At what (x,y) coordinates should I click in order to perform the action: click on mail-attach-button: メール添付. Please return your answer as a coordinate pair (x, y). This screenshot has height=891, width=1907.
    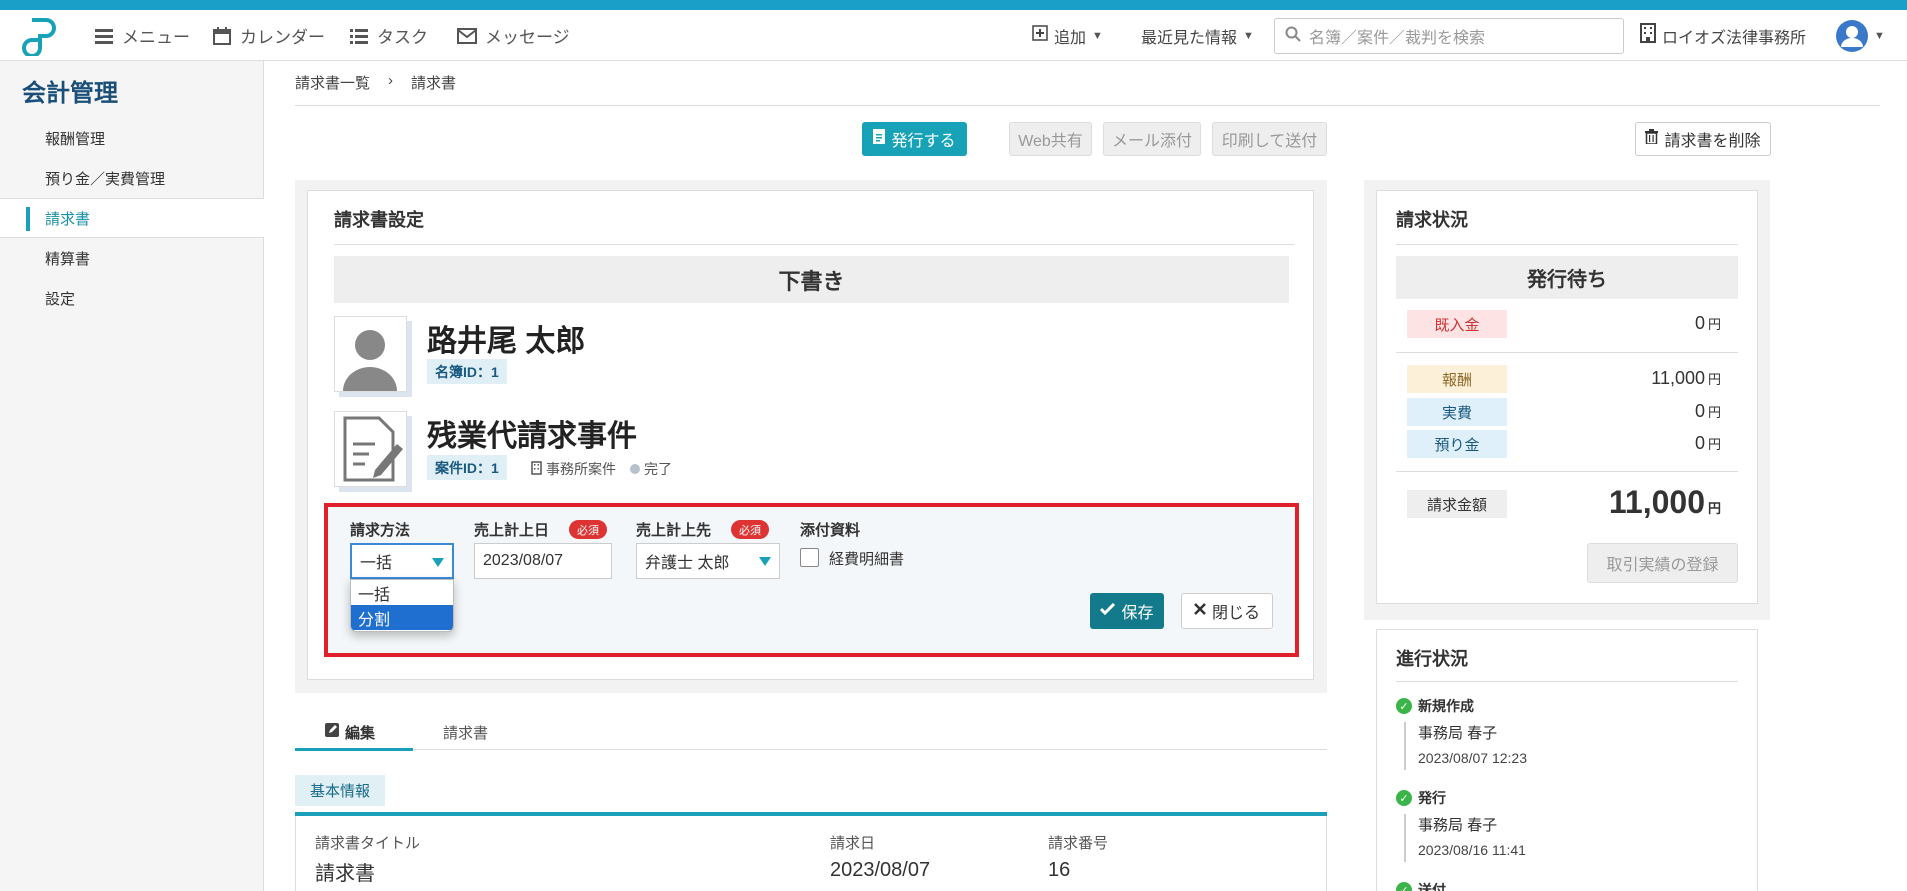
    Looking at the image, I should click on (1152, 139).